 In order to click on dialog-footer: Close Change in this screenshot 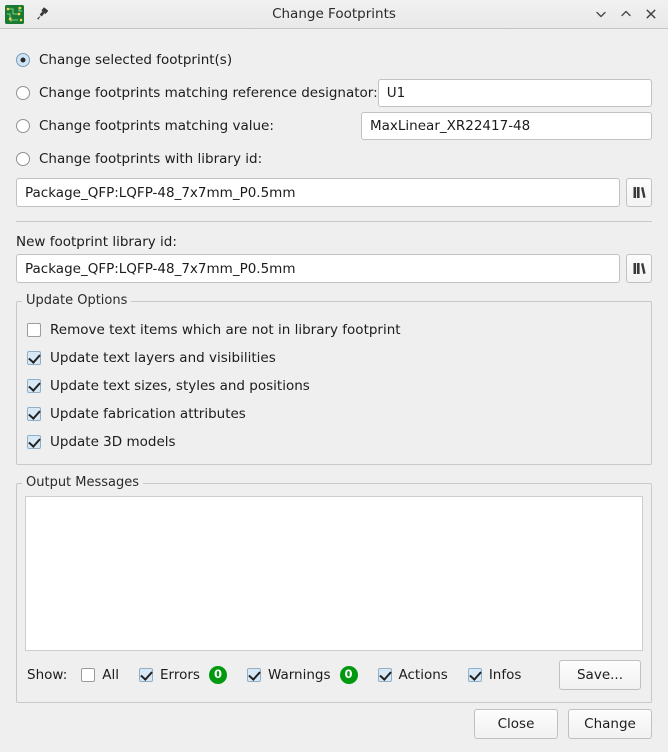, I will do `click(334, 727)`.